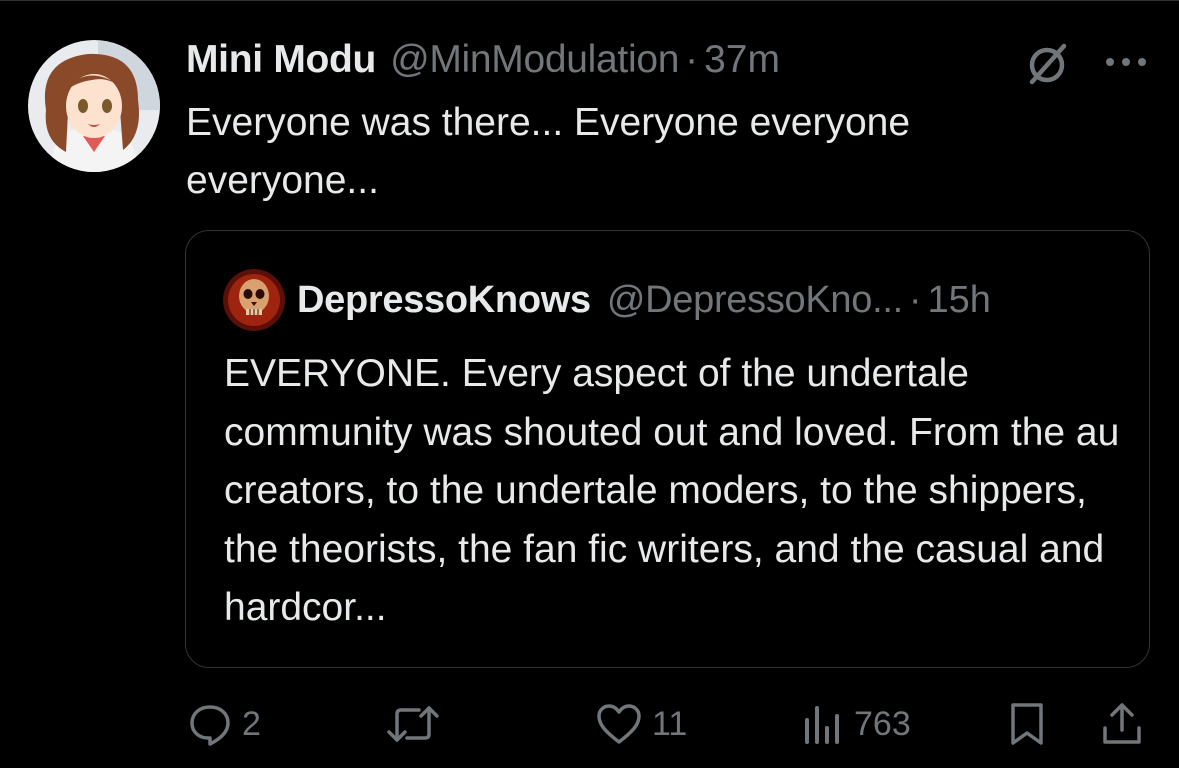  I want to click on anime-girl-avatar-icon, so click(94, 106).